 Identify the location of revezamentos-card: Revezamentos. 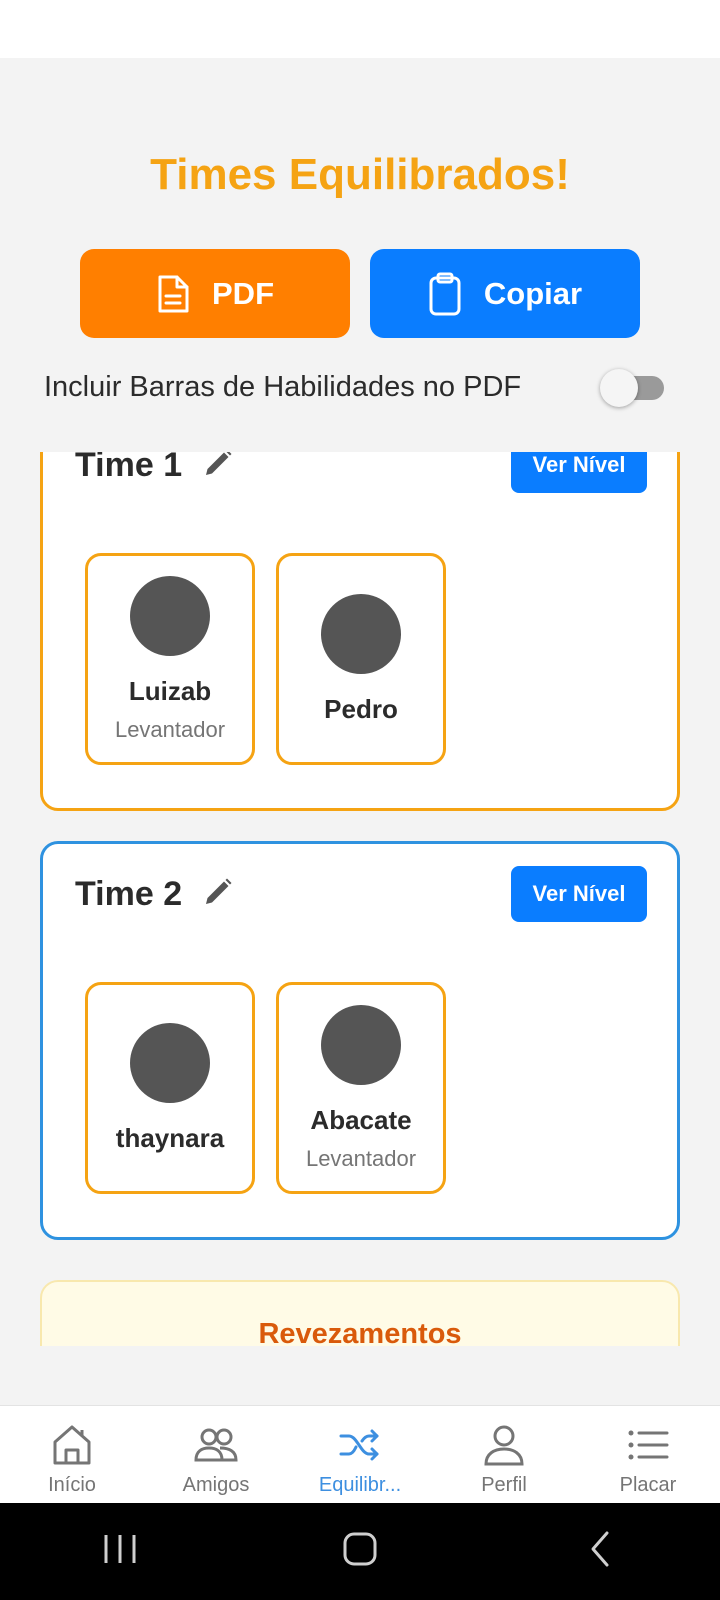
(360, 1313).